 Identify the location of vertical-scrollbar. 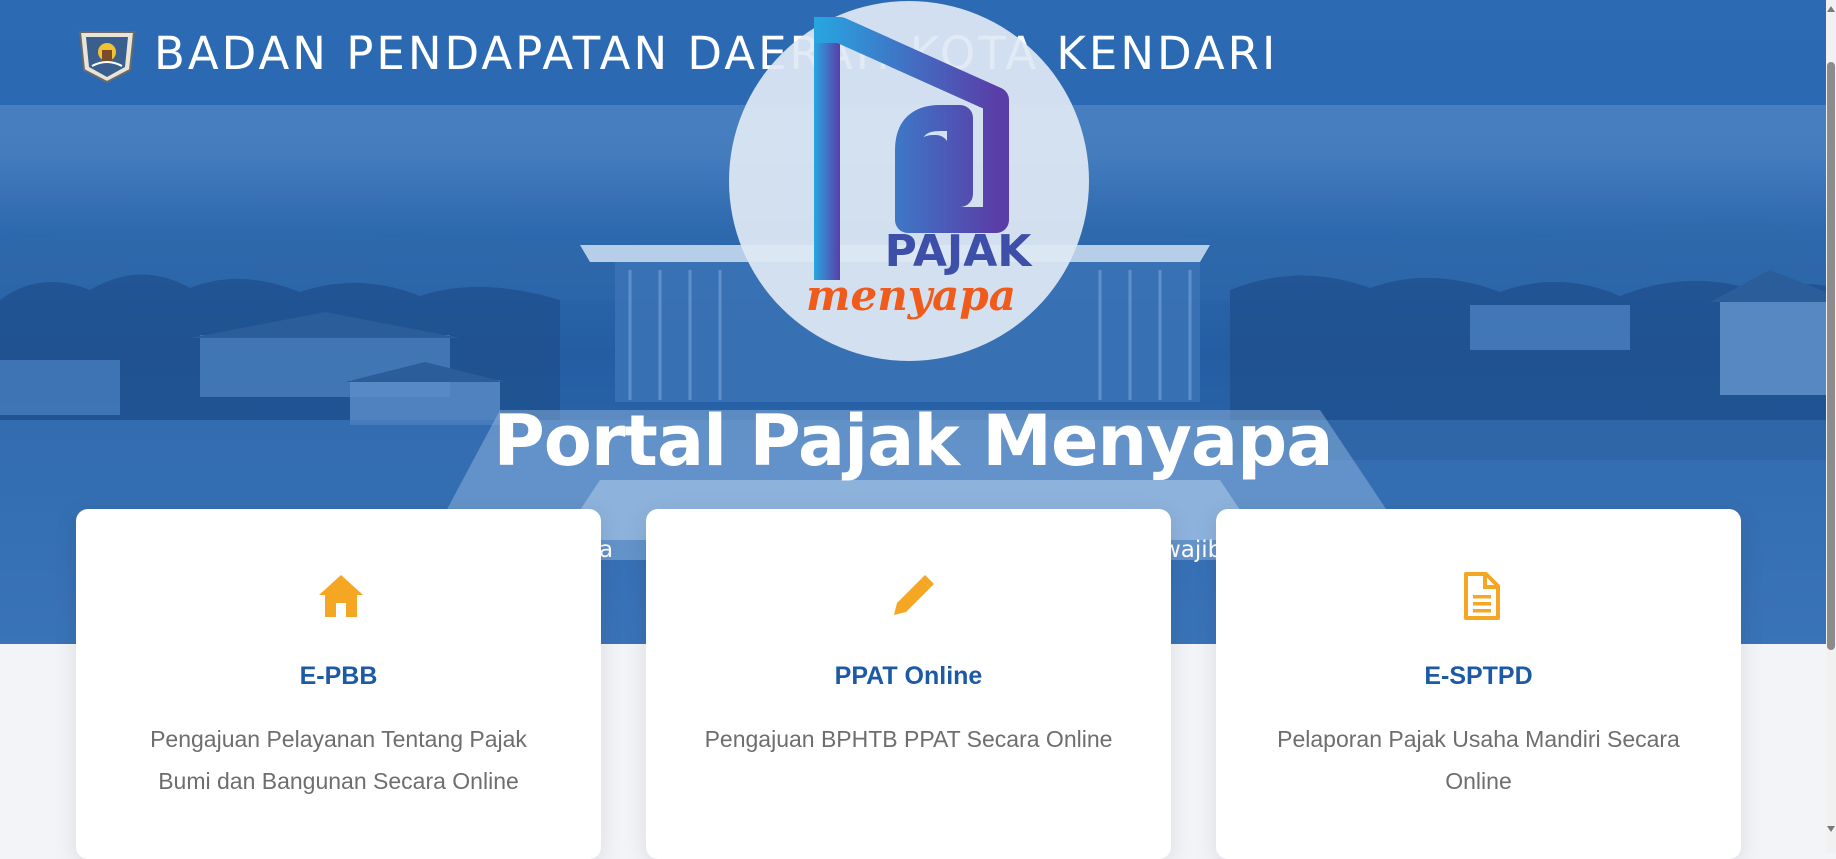
(1831, 426).